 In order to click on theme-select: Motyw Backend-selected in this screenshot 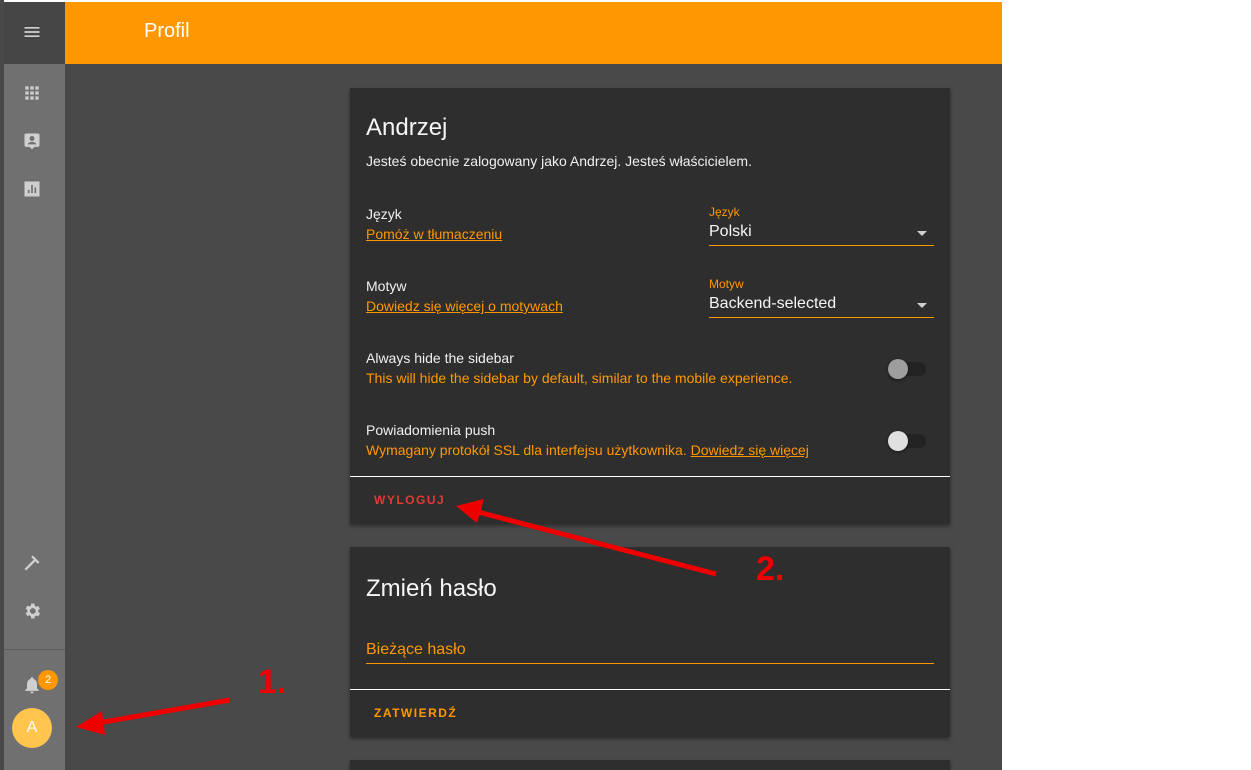, I will do `click(821, 297)`.